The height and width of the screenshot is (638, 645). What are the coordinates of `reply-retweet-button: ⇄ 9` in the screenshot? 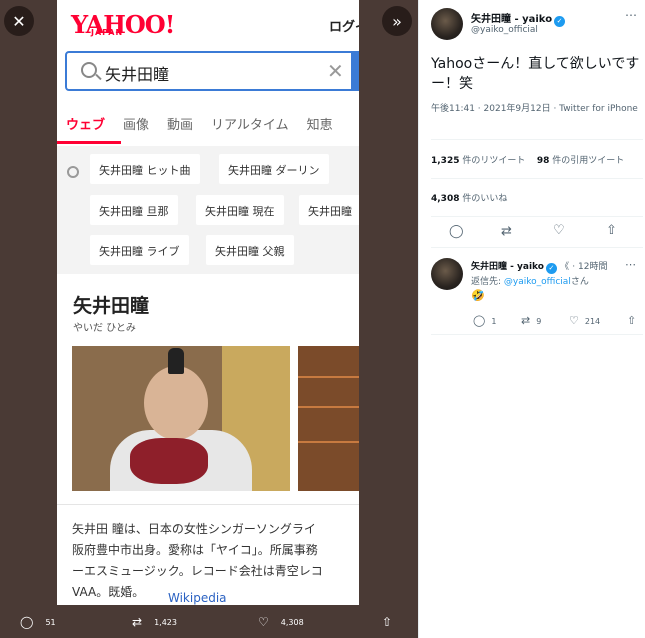 It's located at (531, 320).